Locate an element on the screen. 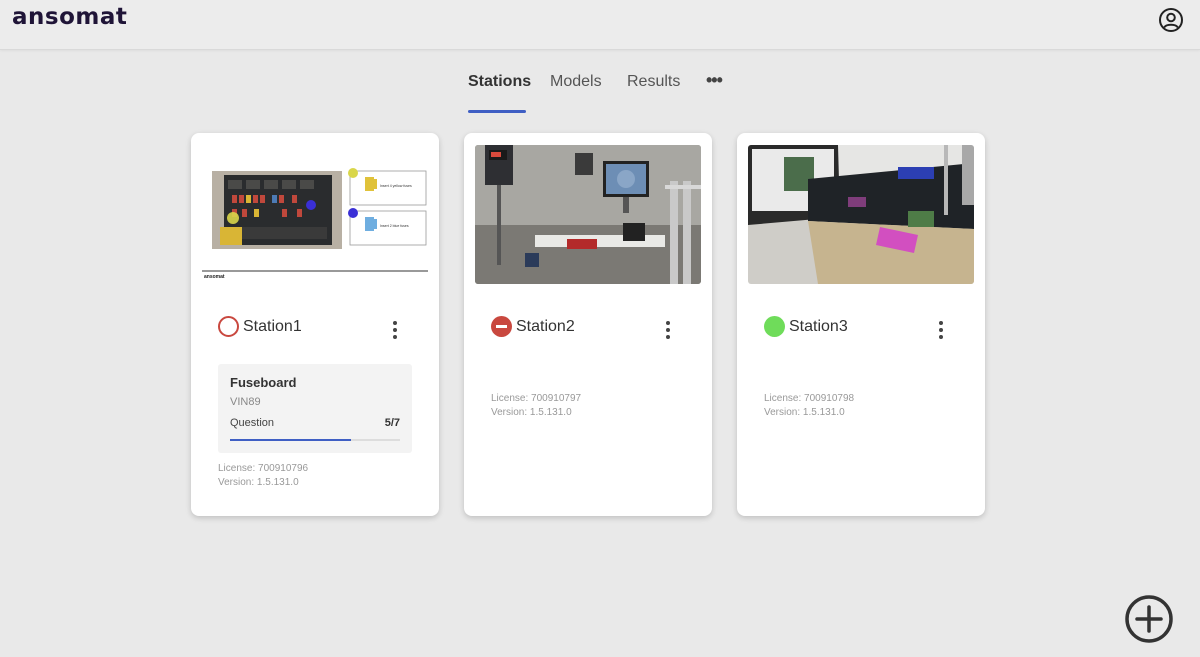 The width and height of the screenshot is (1200, 657). tab-stations: Stations is located at coordinates (499, 82).